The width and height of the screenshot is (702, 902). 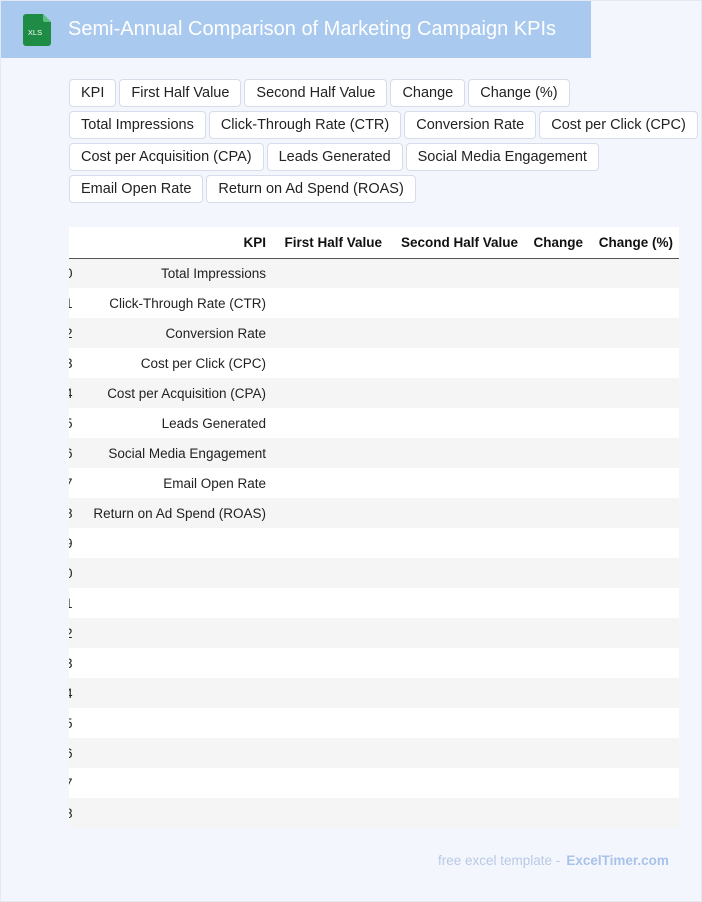 I want to click on table-row: 4, so click(x=374, y=693).